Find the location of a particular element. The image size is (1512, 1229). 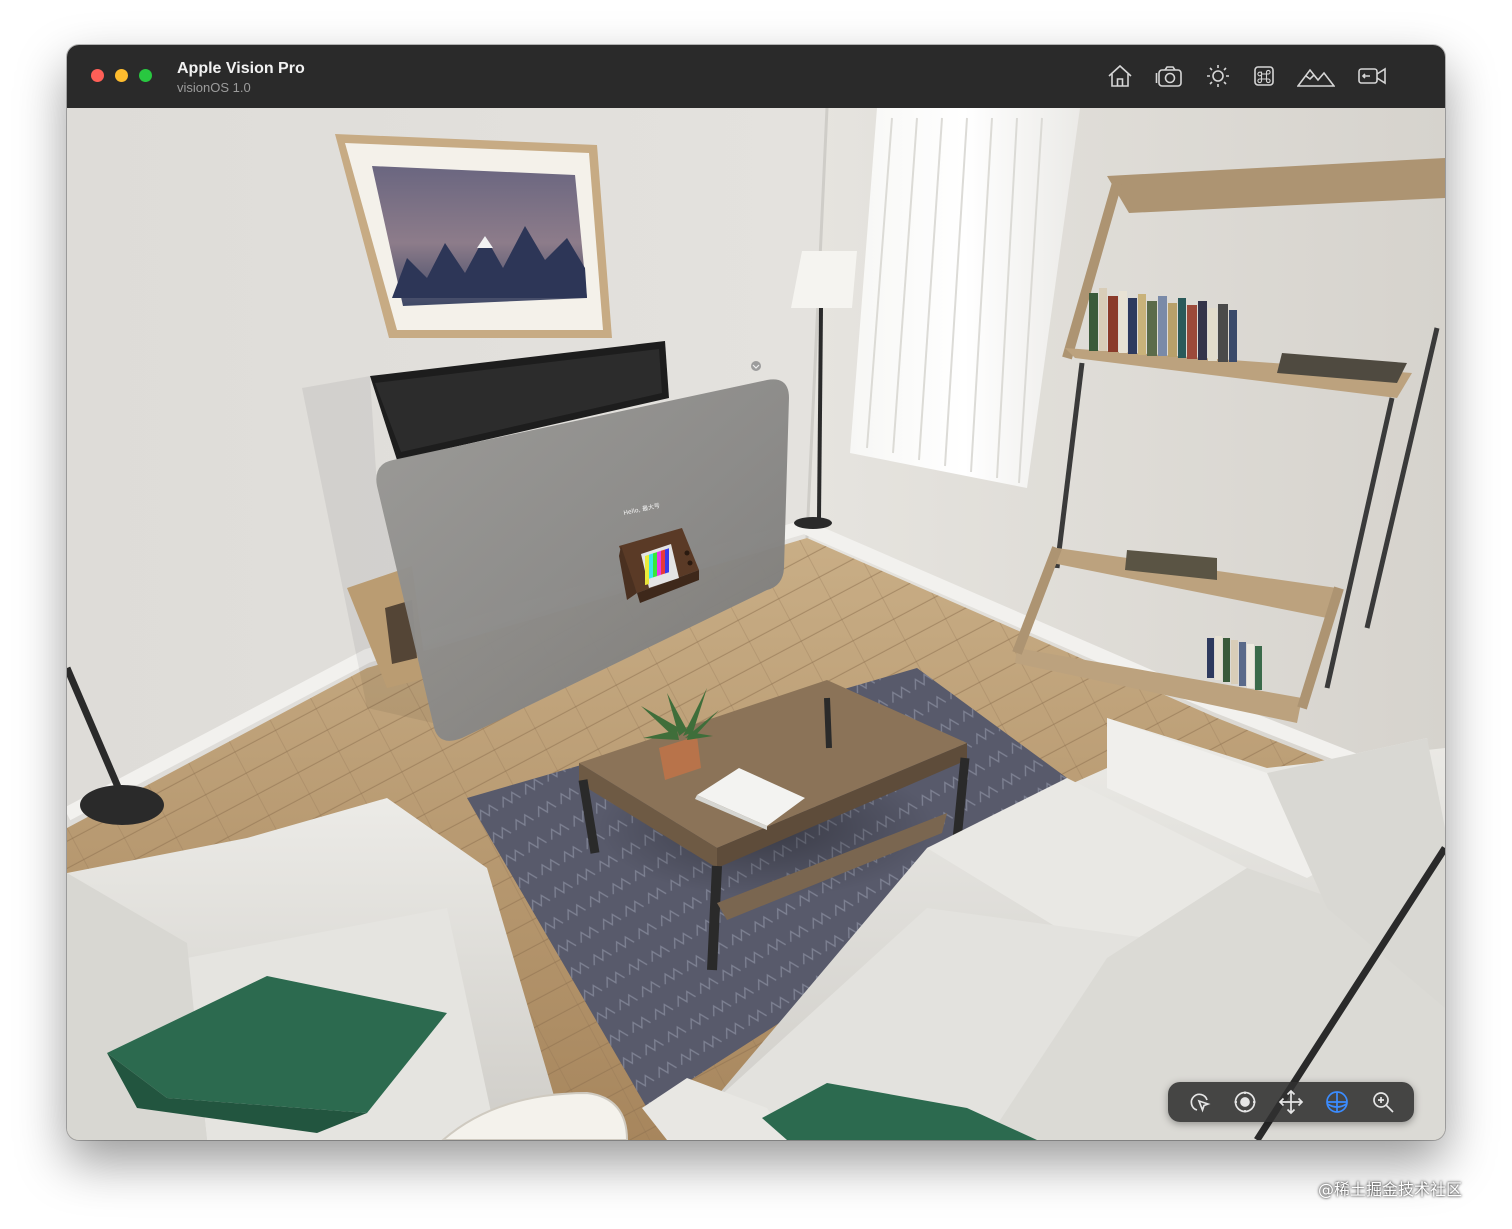

home-button is located at coordinates (1120, 76).